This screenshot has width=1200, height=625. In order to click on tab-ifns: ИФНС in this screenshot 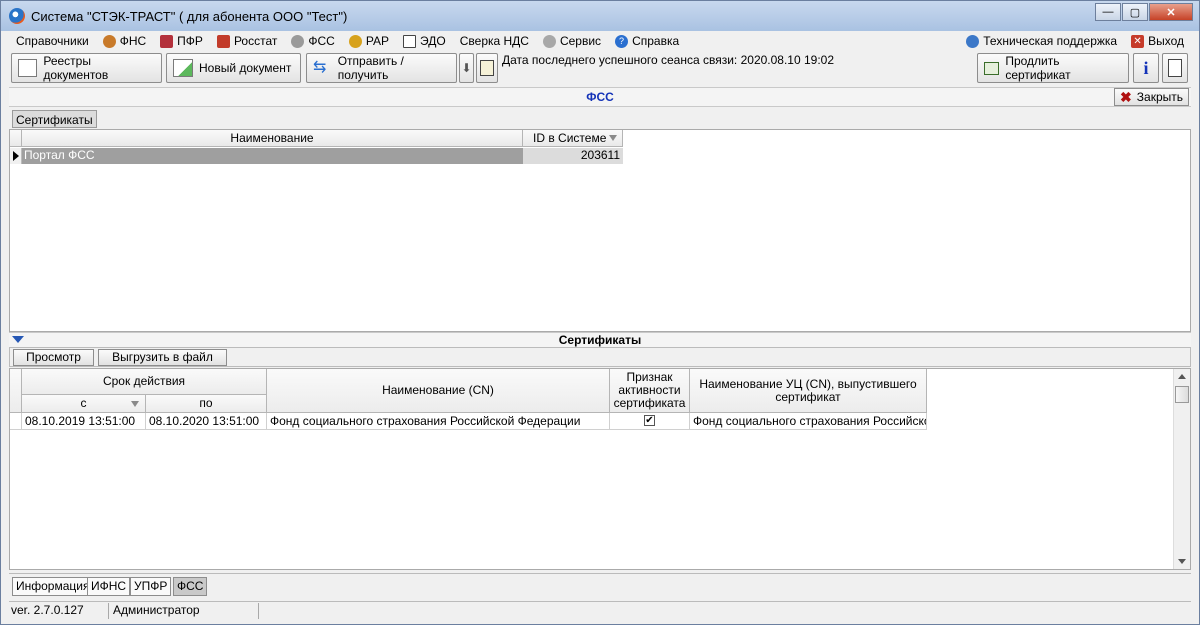, I will do `click(109, 586)`.